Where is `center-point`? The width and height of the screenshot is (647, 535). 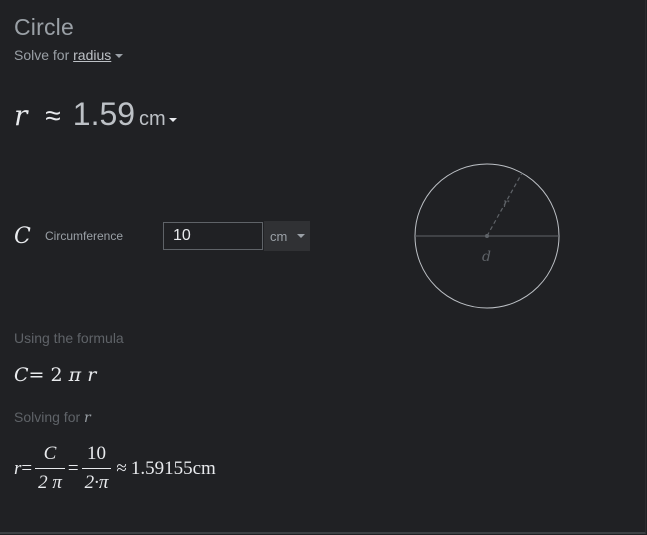 center-point is located at coordinates (487, 236).